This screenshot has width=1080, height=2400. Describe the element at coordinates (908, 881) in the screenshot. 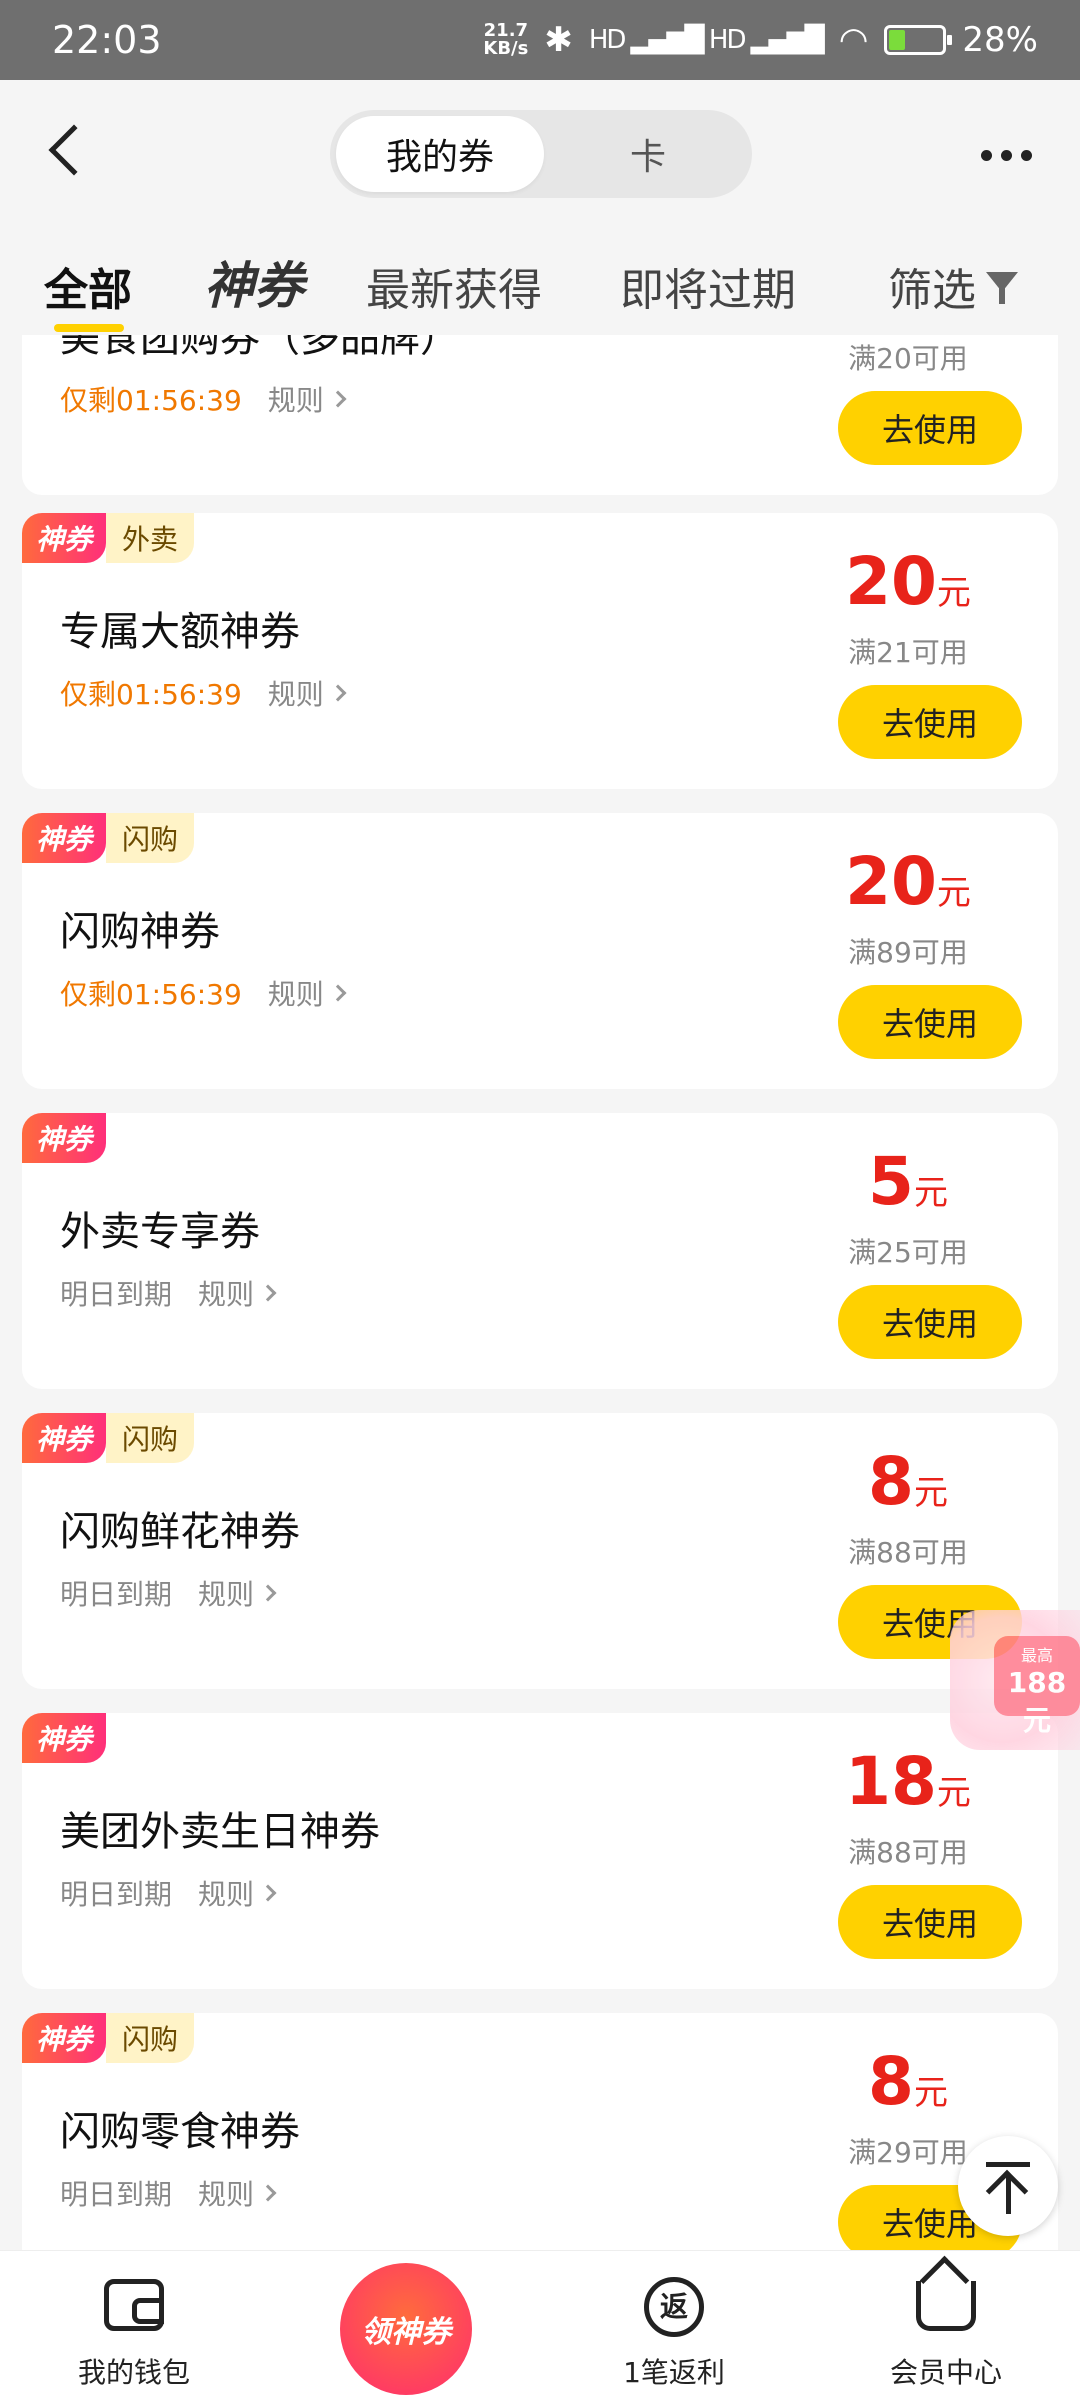

I see `coupon-value: 20元` at that location.